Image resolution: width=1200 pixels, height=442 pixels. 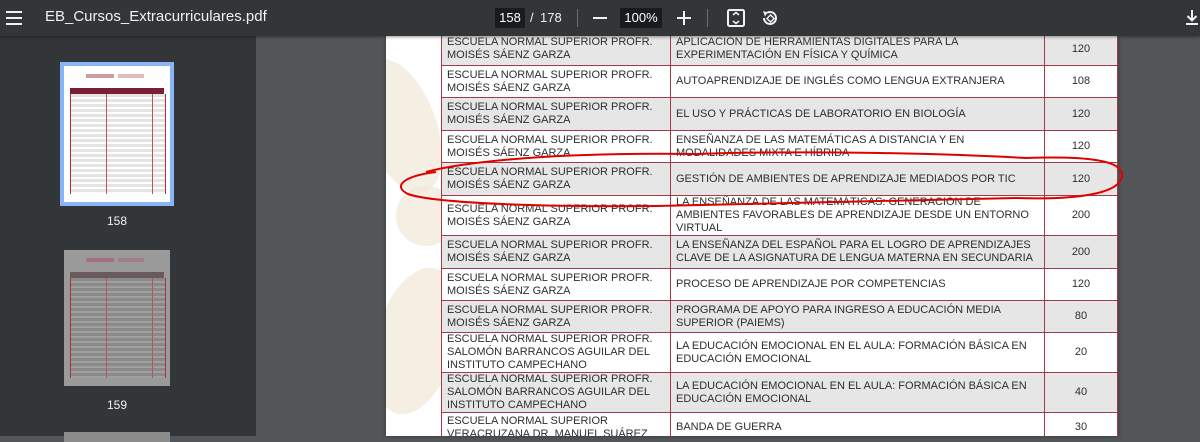 I want to click on hours-cell: 40, so click(x=1081, y=392).